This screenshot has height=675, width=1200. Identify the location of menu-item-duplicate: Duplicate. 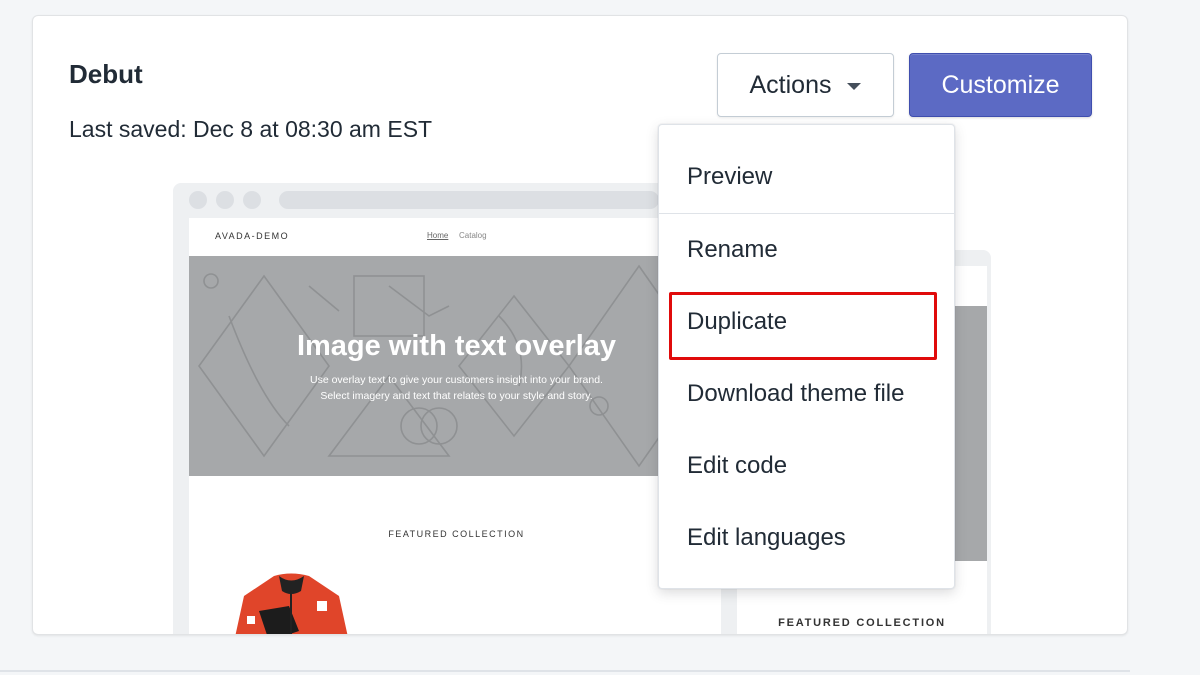
(737, 322).